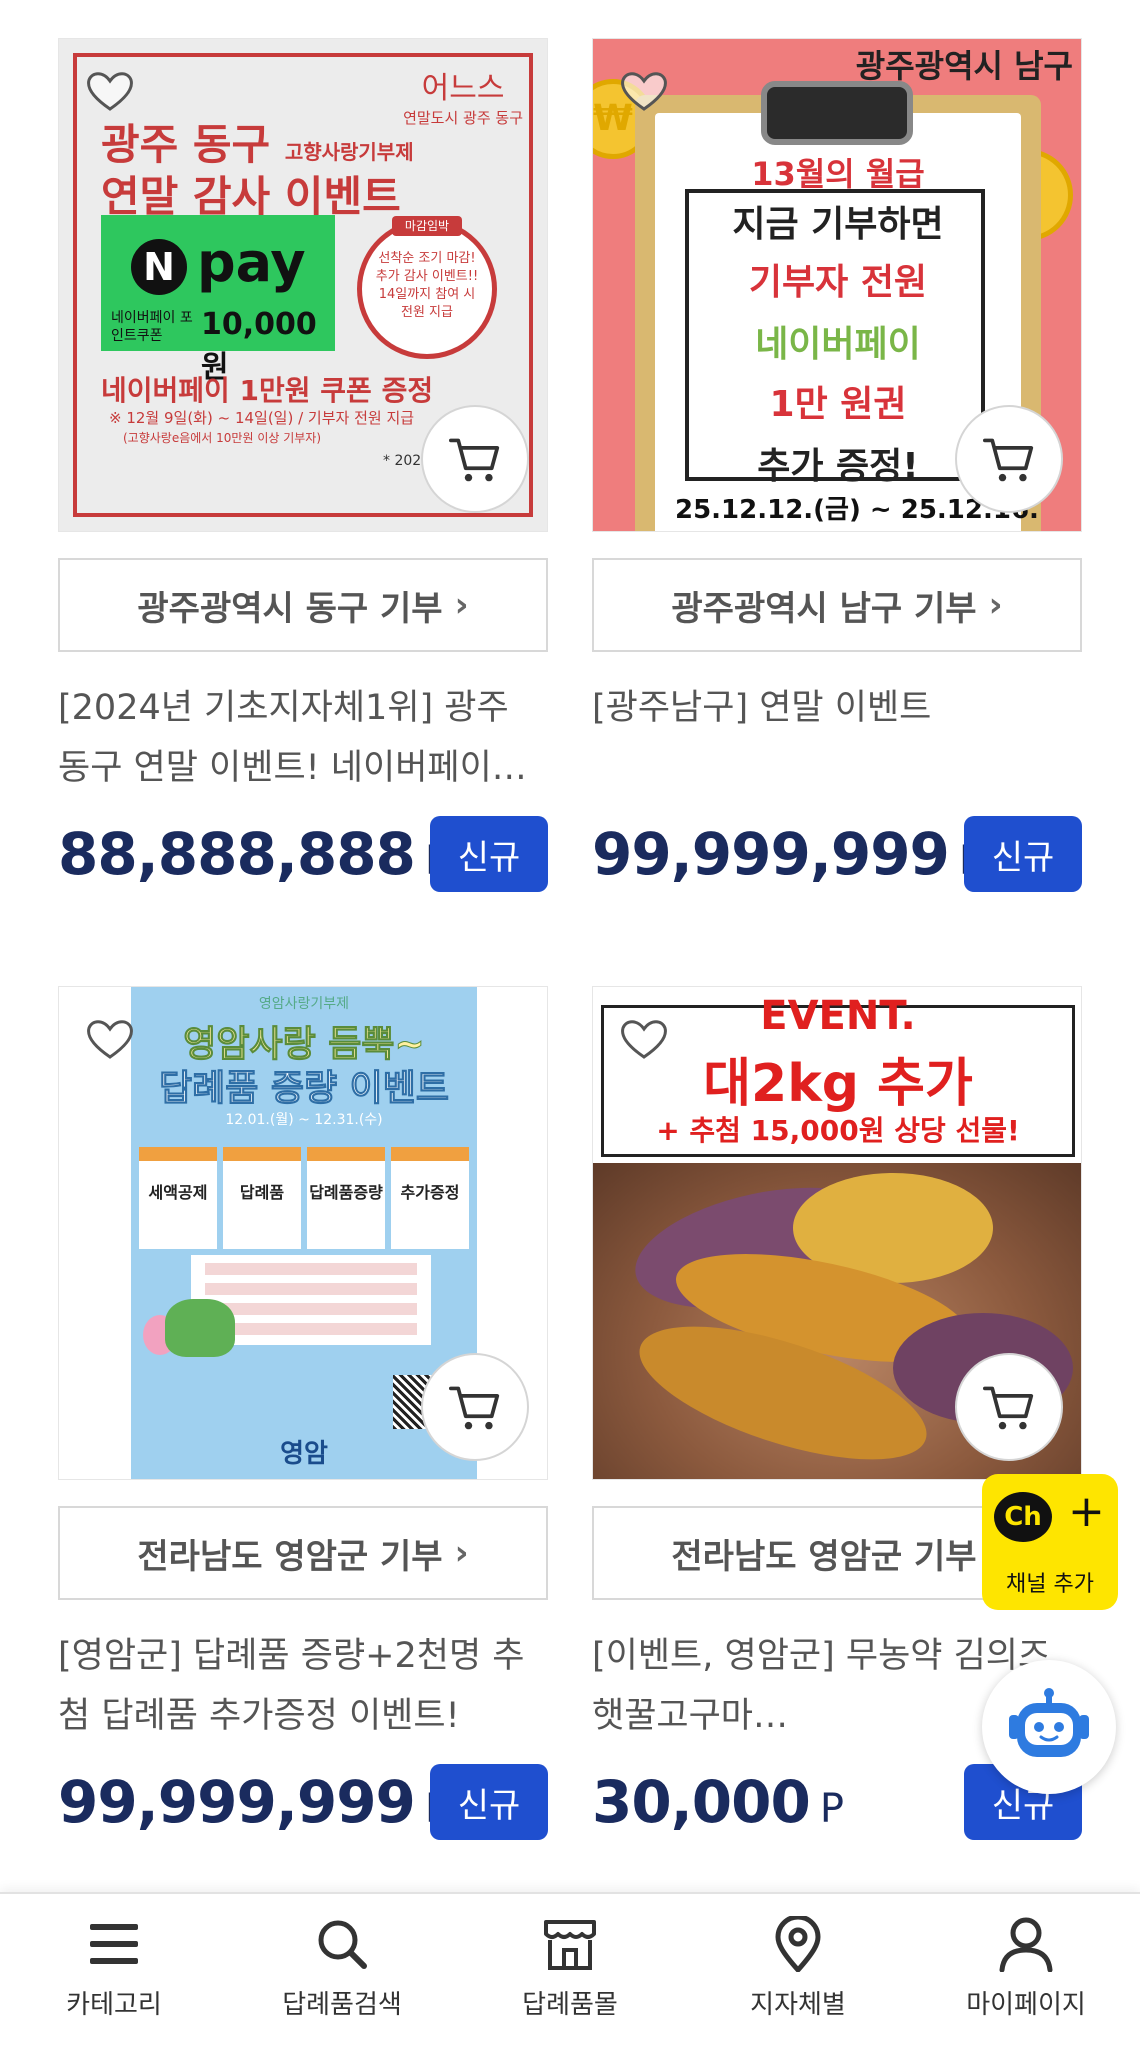 This screenshot has width=1140, height=2050. I want to click on price-row: 88,888,888P 신규, so click(303, 856).